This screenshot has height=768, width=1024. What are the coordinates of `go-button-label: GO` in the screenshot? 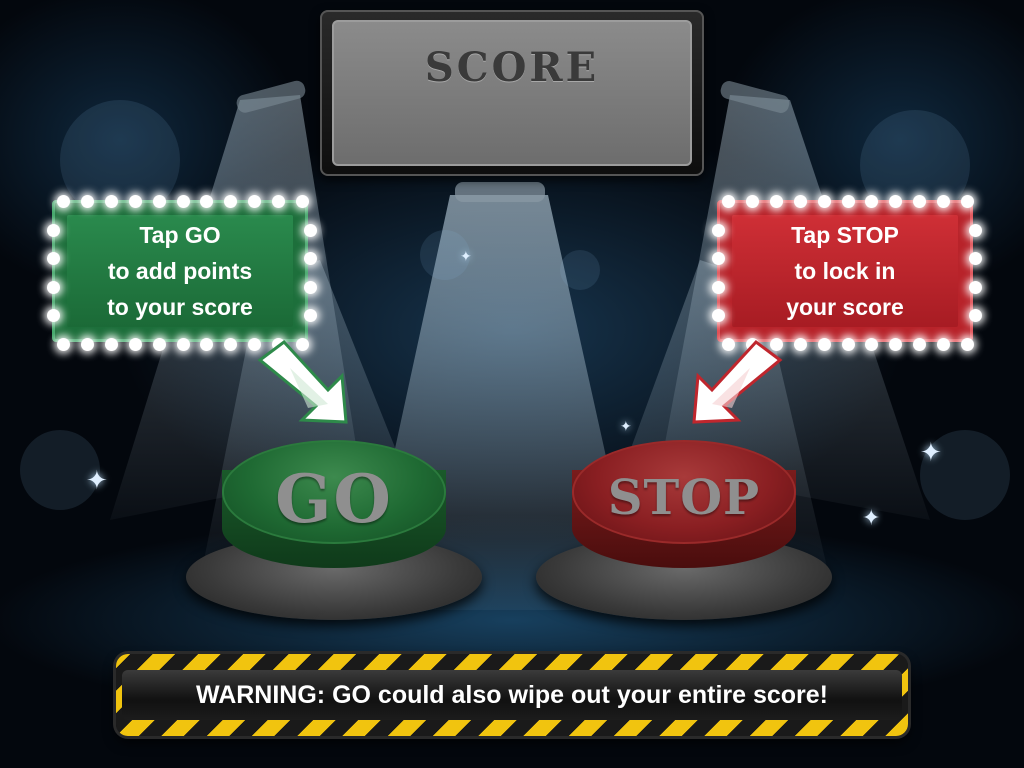 It's located at (334, 499).